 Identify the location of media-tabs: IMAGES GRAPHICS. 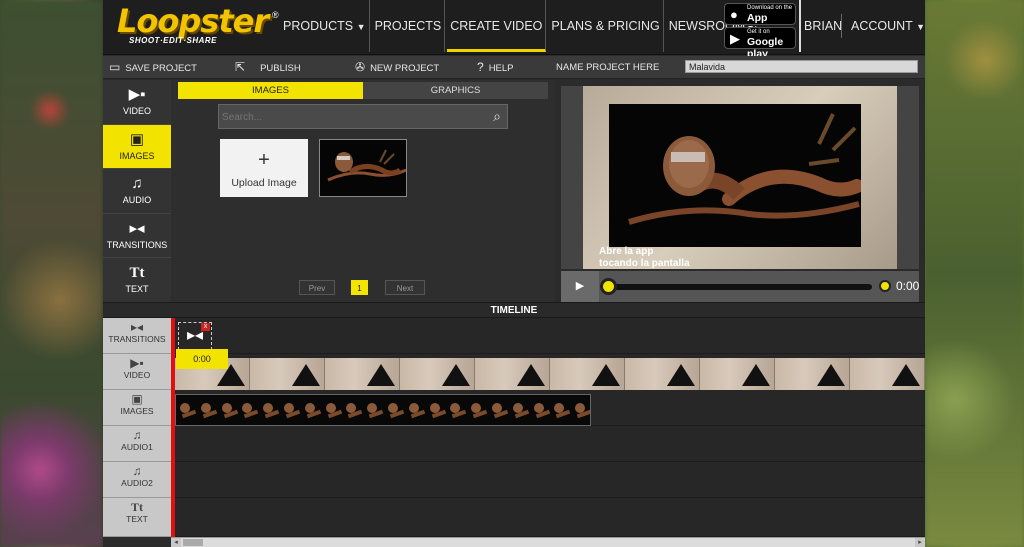
(363, 90).